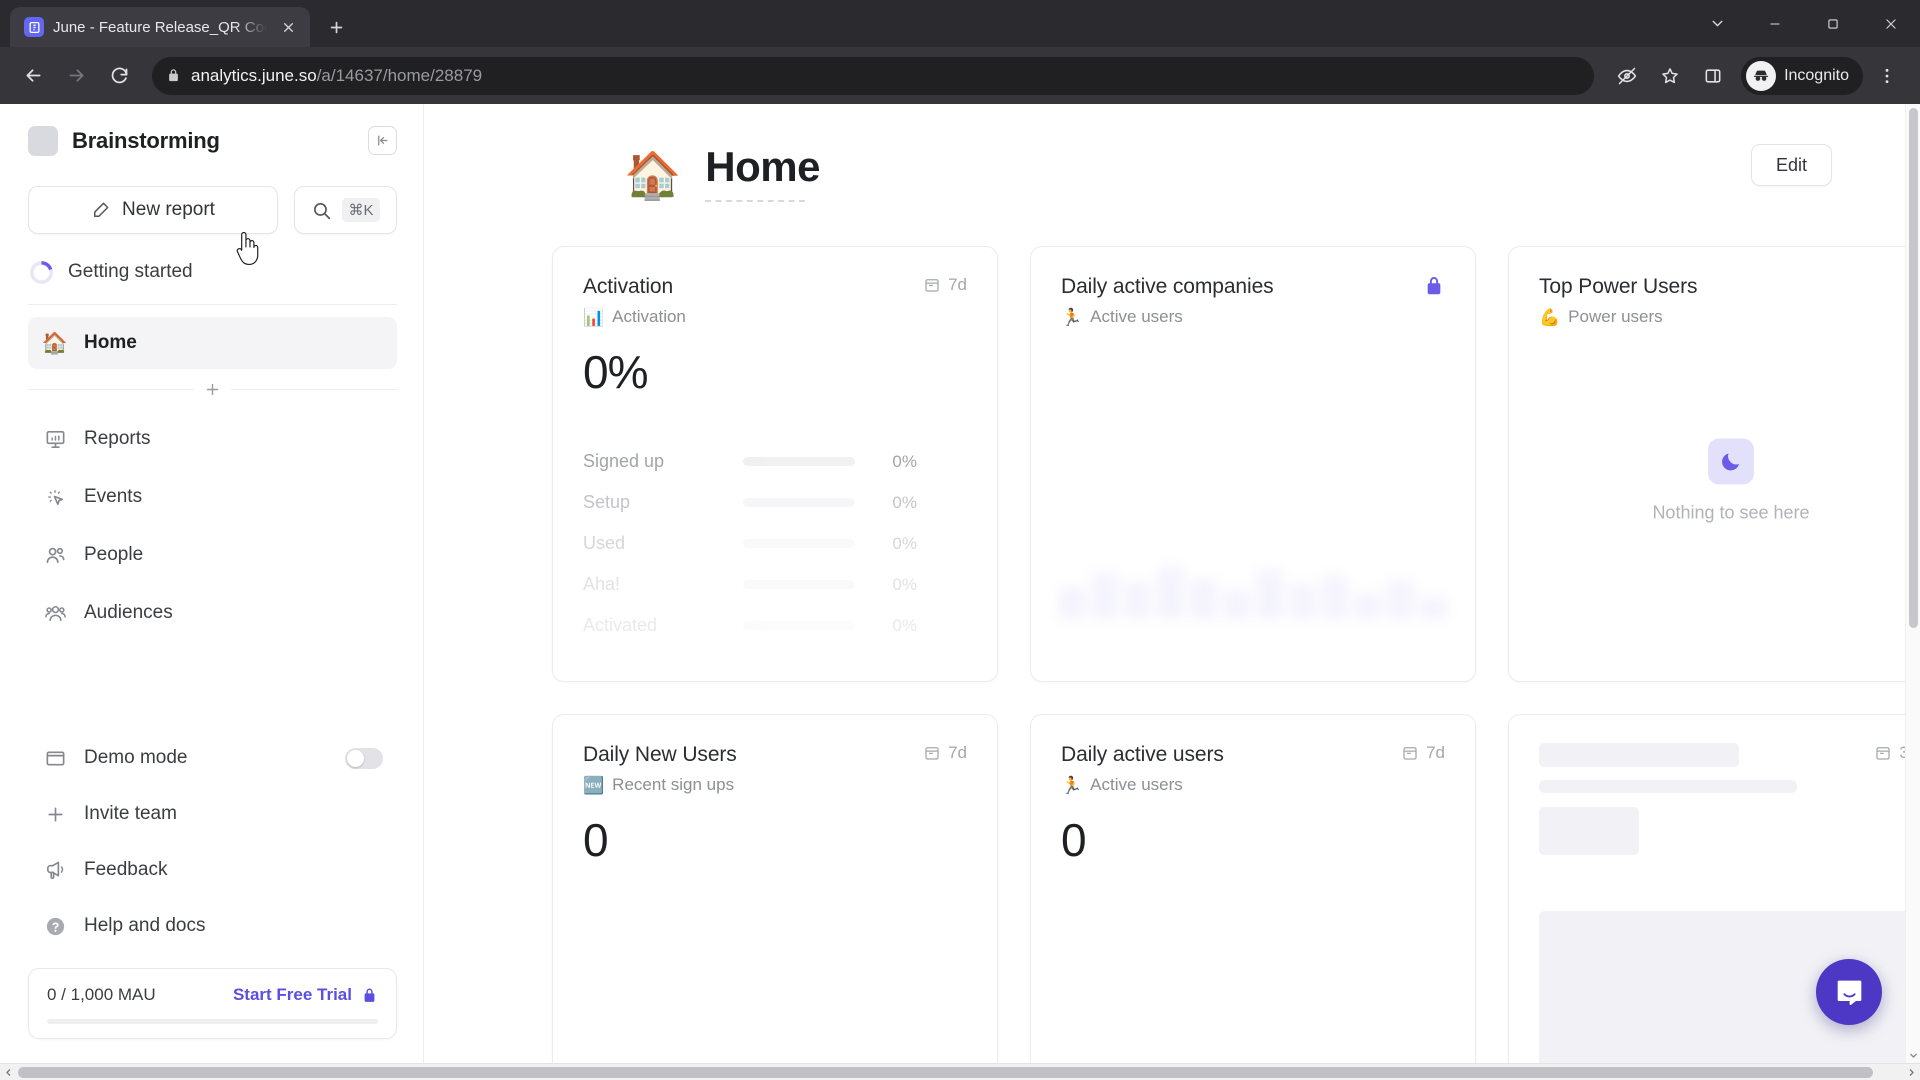  I want to click on sidebar-nav-group: Reports Events People Audiences, so click(211, 524).